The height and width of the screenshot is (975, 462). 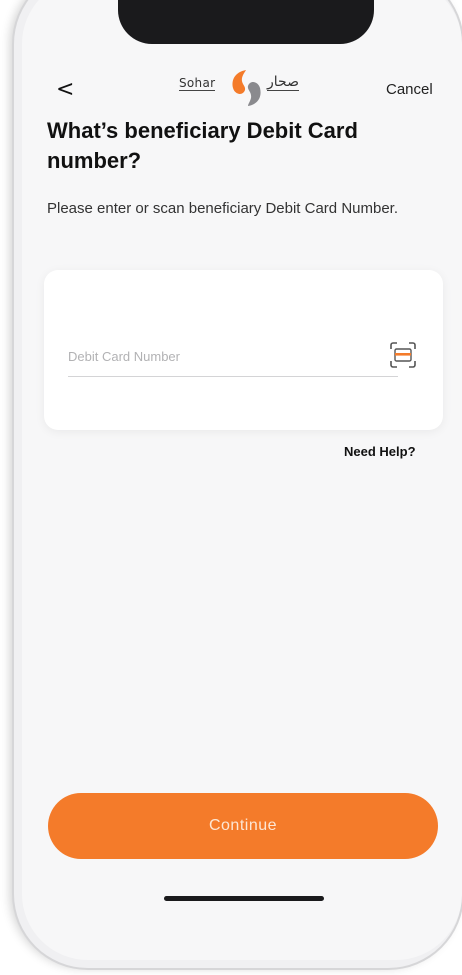 I want to click on cancel-button: Cancel, so click(x=409, y=89).